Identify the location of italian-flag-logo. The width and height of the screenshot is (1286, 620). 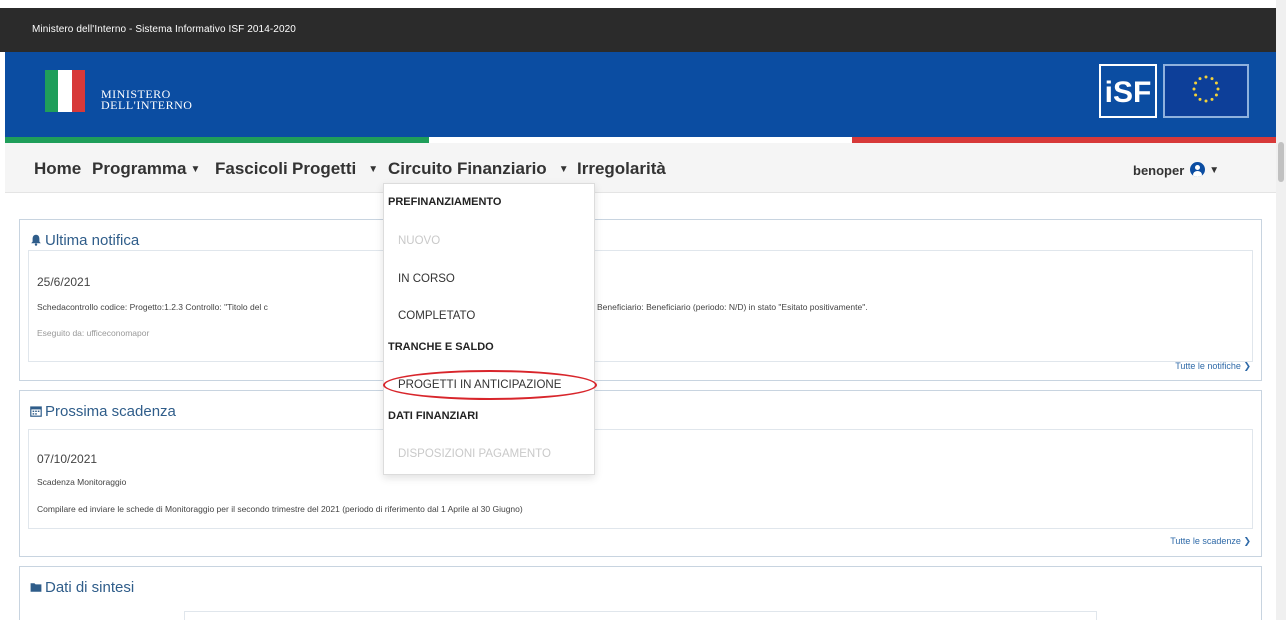
(65, 91).